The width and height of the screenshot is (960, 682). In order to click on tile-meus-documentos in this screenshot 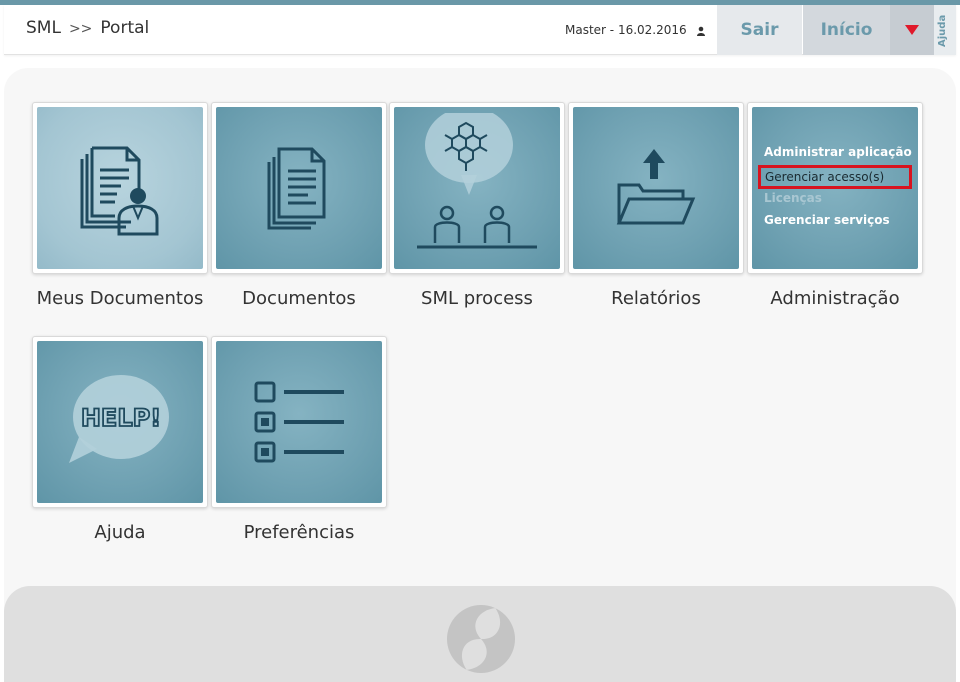, I will do `click(120, 188)`.